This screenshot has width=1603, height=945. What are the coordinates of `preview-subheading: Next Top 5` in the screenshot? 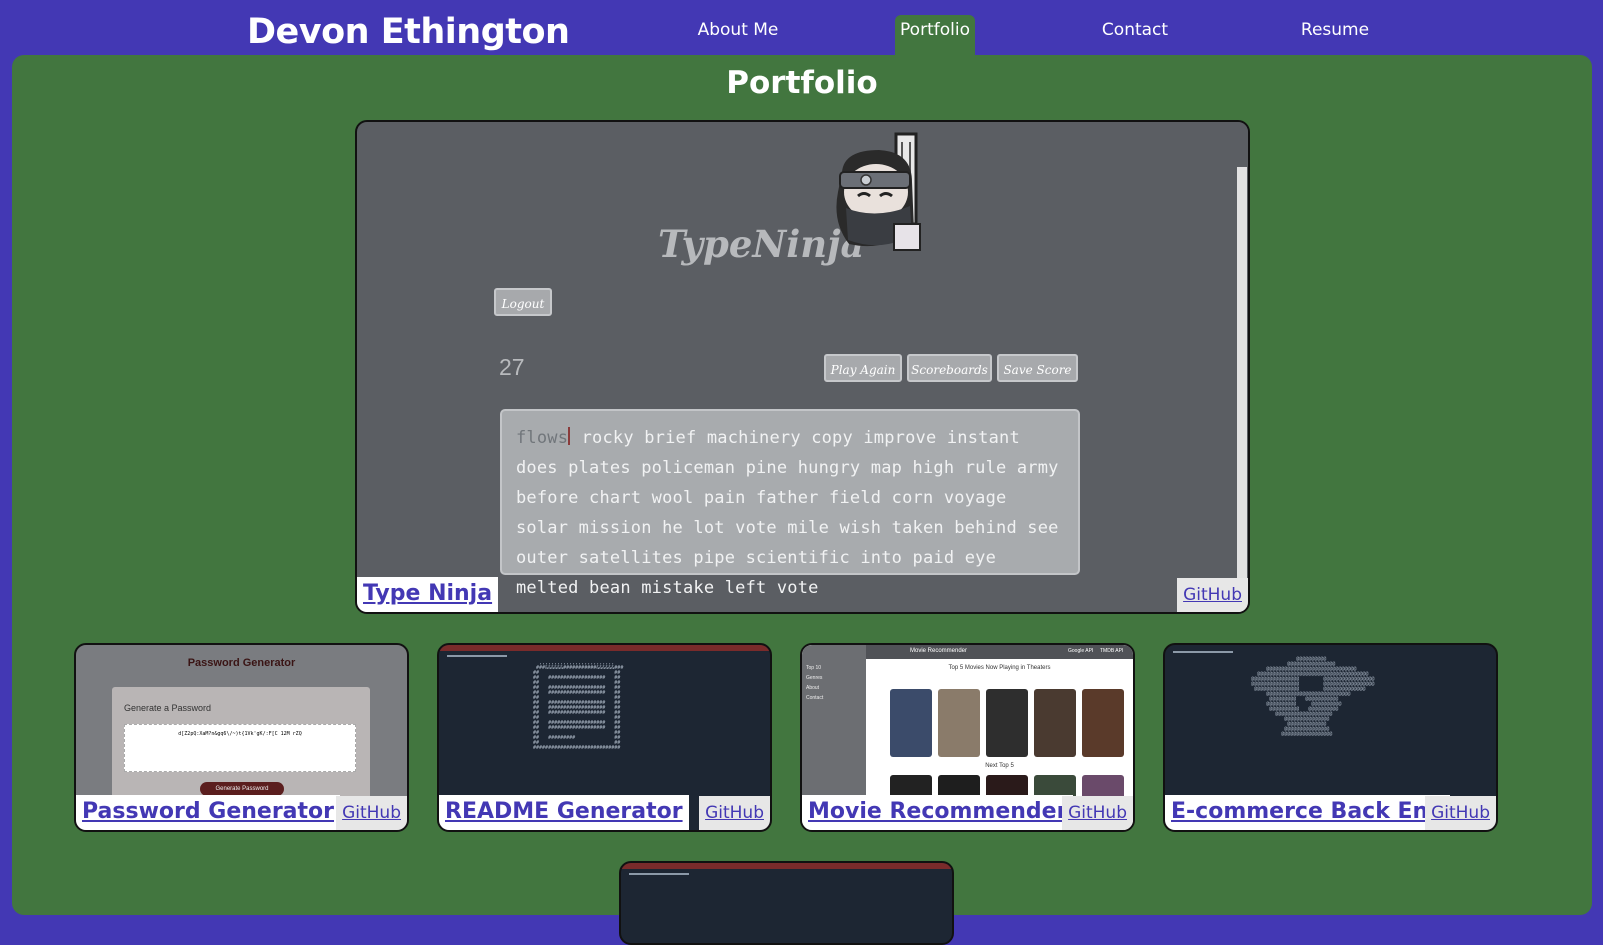 It's located at (999, 766).